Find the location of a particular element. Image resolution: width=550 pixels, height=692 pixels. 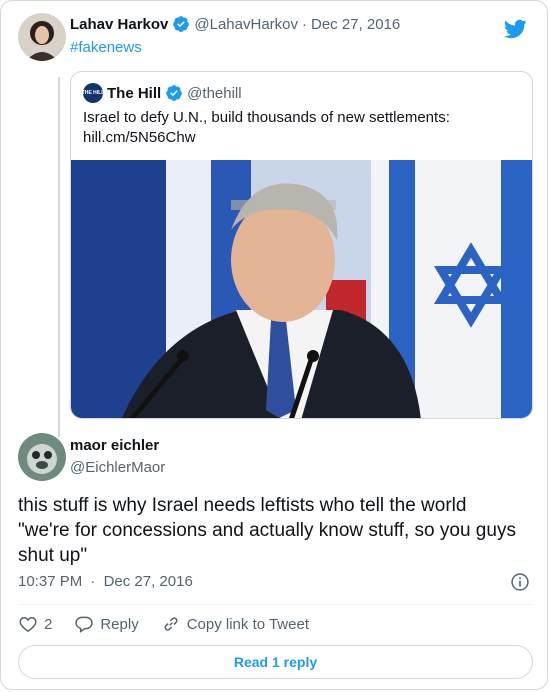

main-handle: @EichlerMaor is located at coordinates (117, 467).